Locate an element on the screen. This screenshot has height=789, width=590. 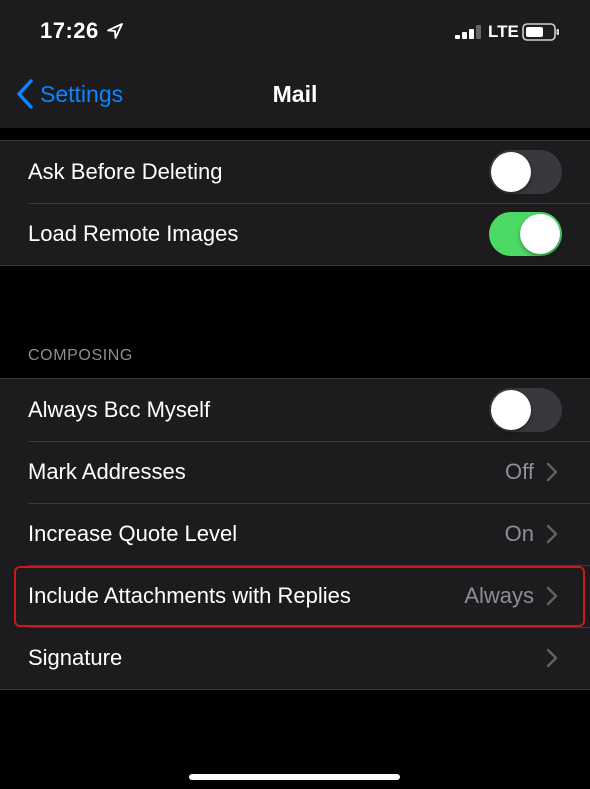
setting-value: Always is located at coordinates (499, 595).